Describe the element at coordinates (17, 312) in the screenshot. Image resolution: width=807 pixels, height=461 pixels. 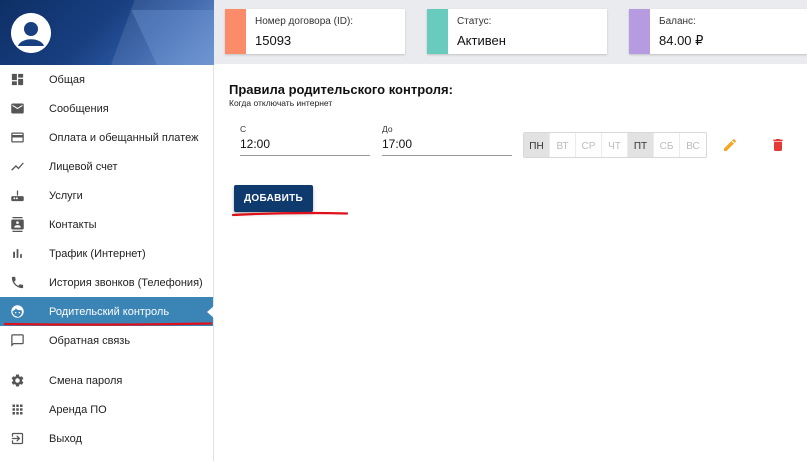
I see `child-face-icon` at that location.